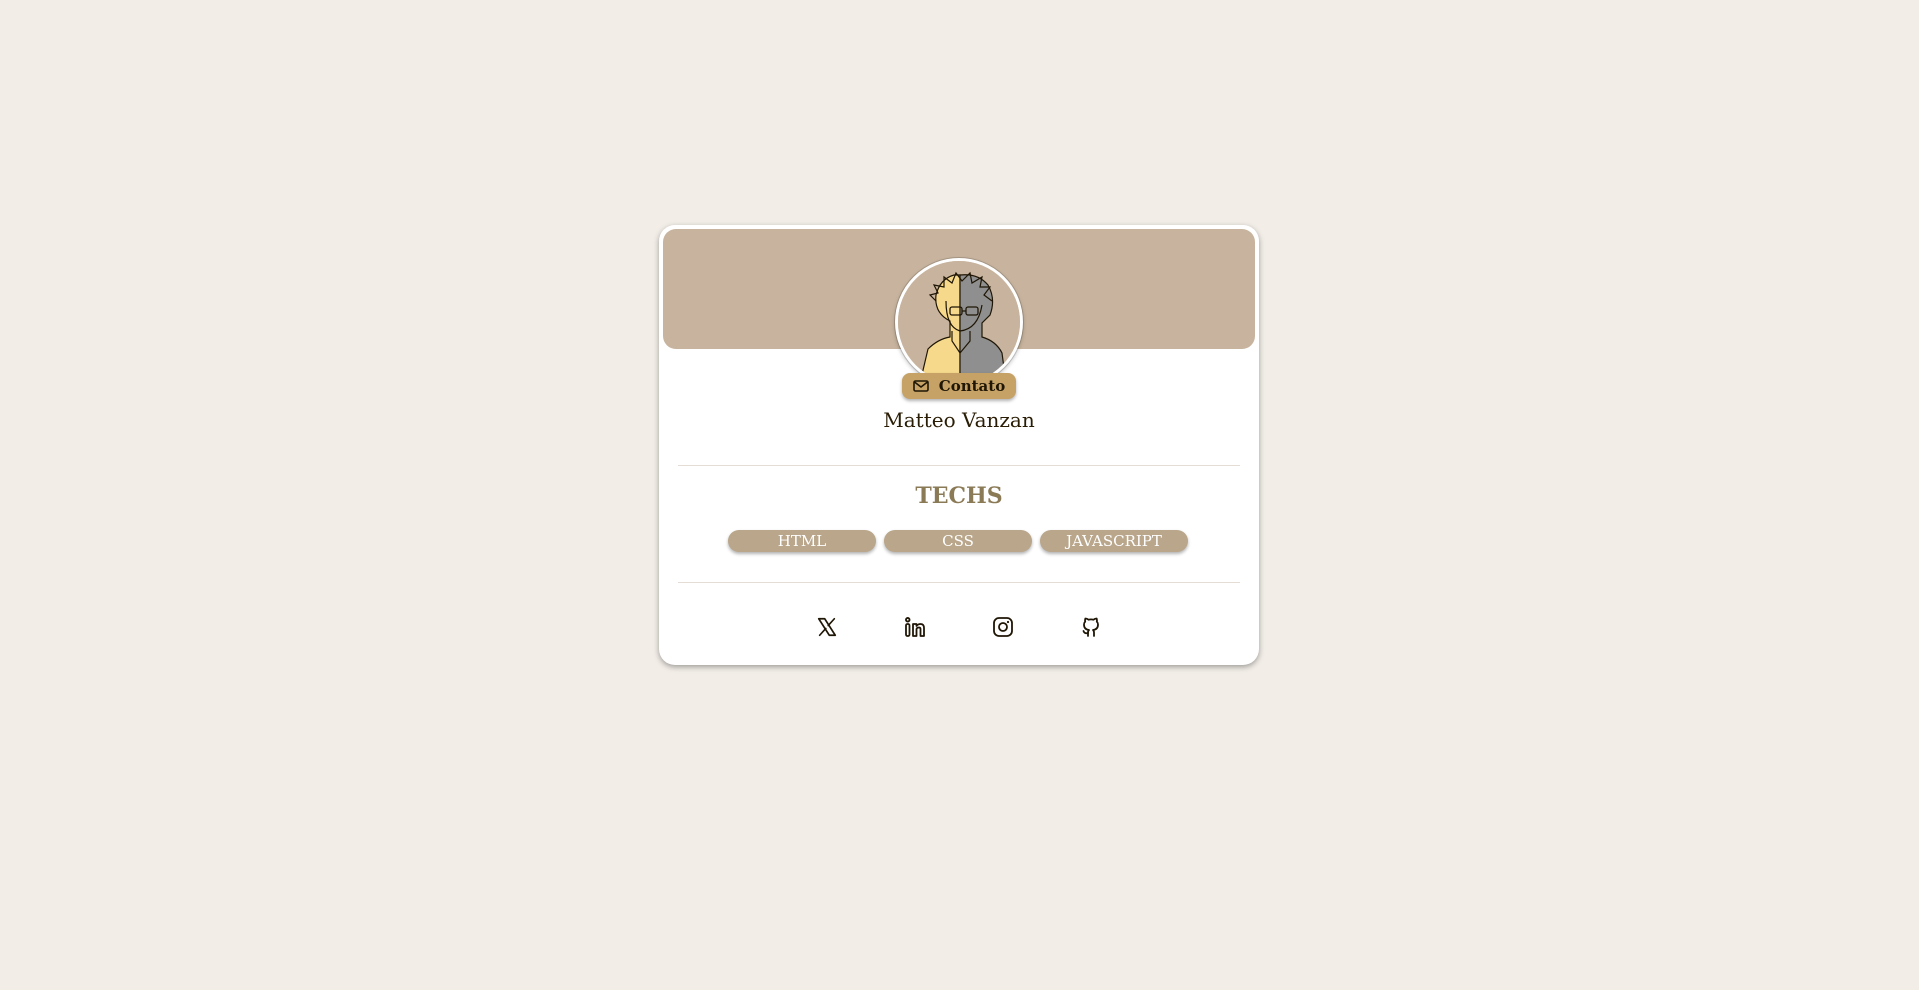 This screenshot has width=1919, height=990. Describe the element at coordinates (1114, 541) in the screenshot. I see `tech-tag-javascript: JAVASCRIPT` at that location.